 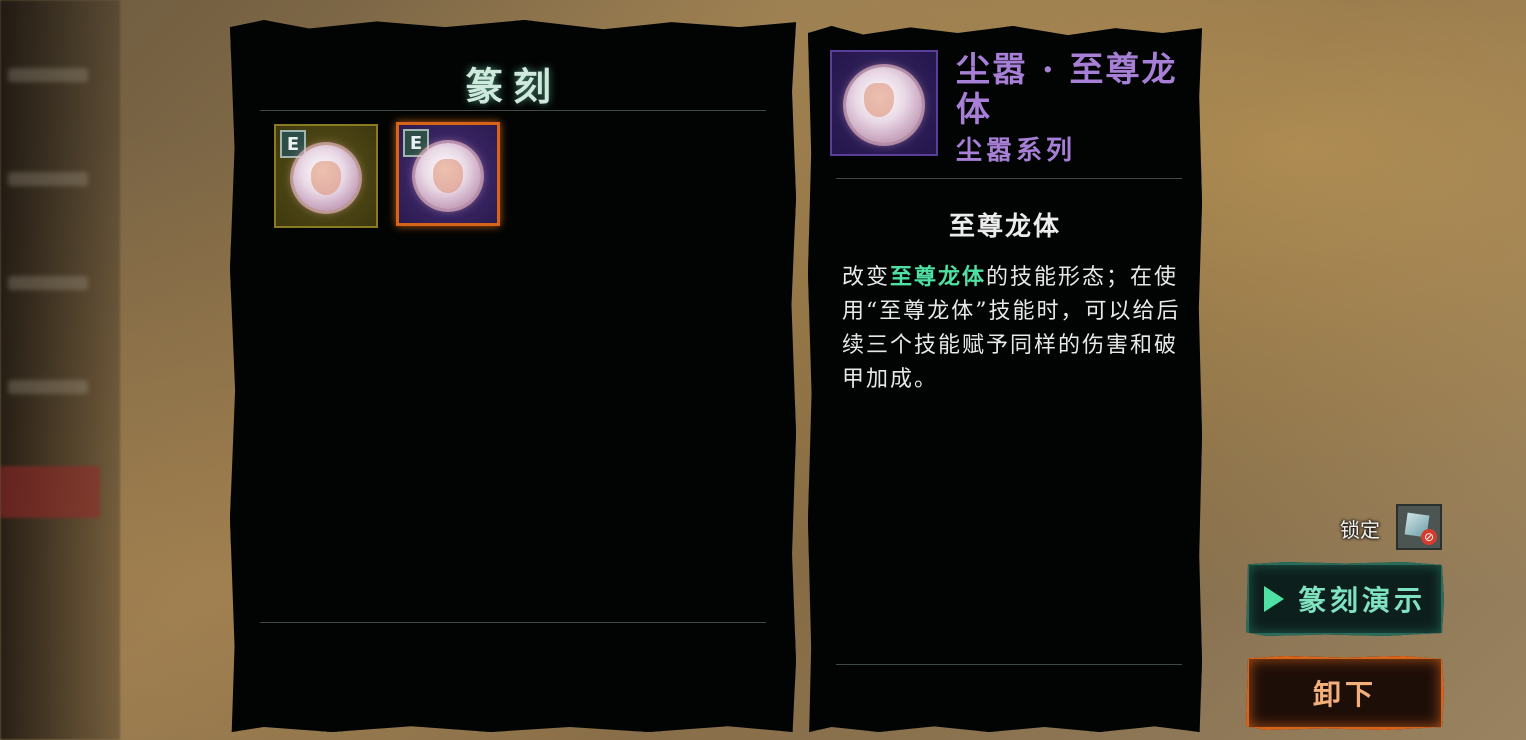 I want to click on lock-label: 锁定, so click(x=1360, y=530).